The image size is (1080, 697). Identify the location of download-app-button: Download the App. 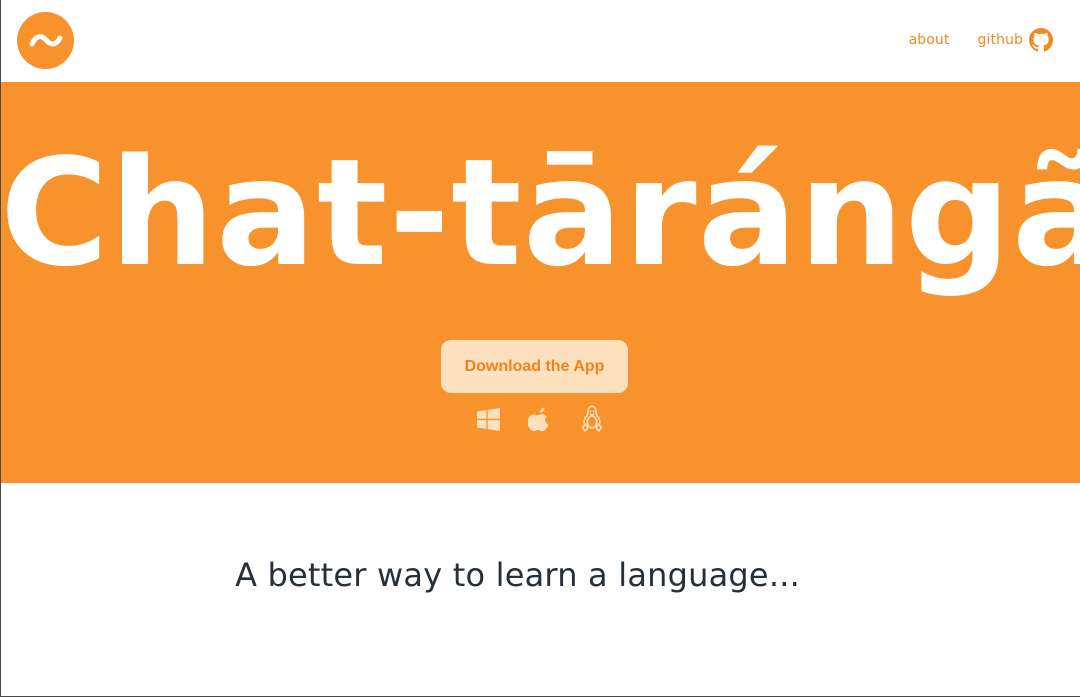
(534, 366).